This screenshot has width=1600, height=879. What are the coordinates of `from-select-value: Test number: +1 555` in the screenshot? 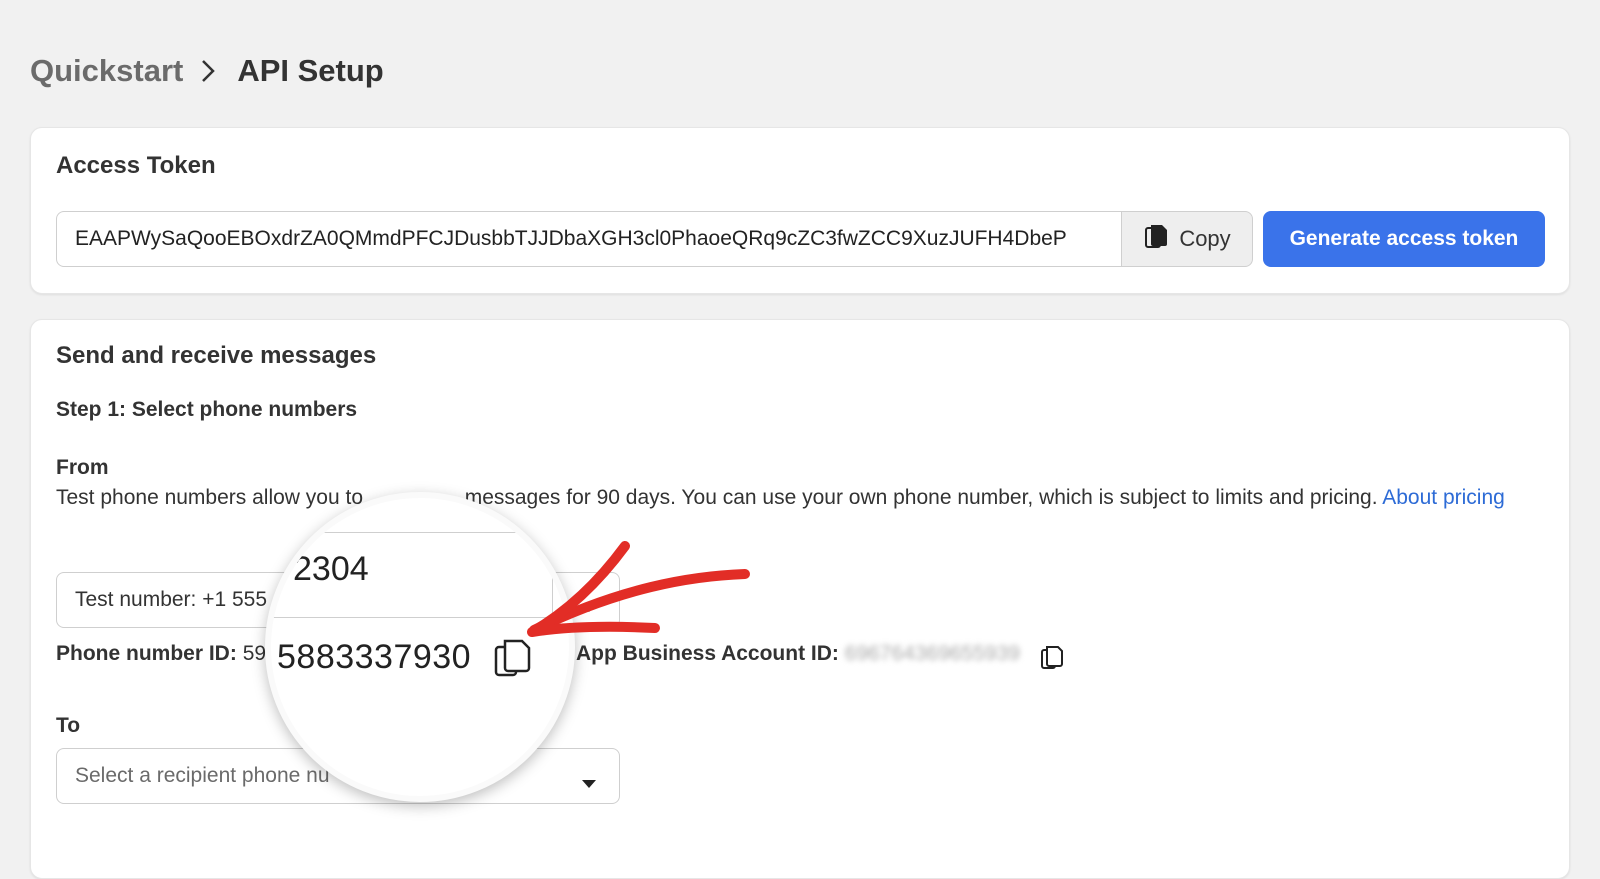 It's located at (171, 599).